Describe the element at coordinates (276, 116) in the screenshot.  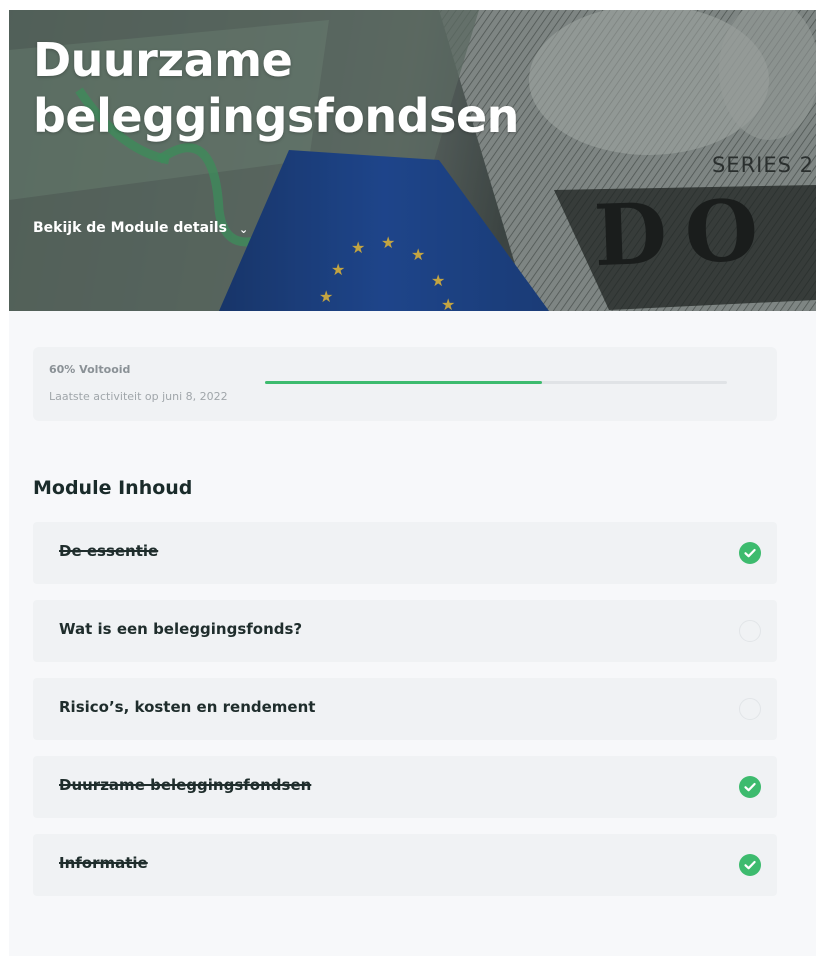
I see `module-title-line-2: beleggingsfondsen` at that location.